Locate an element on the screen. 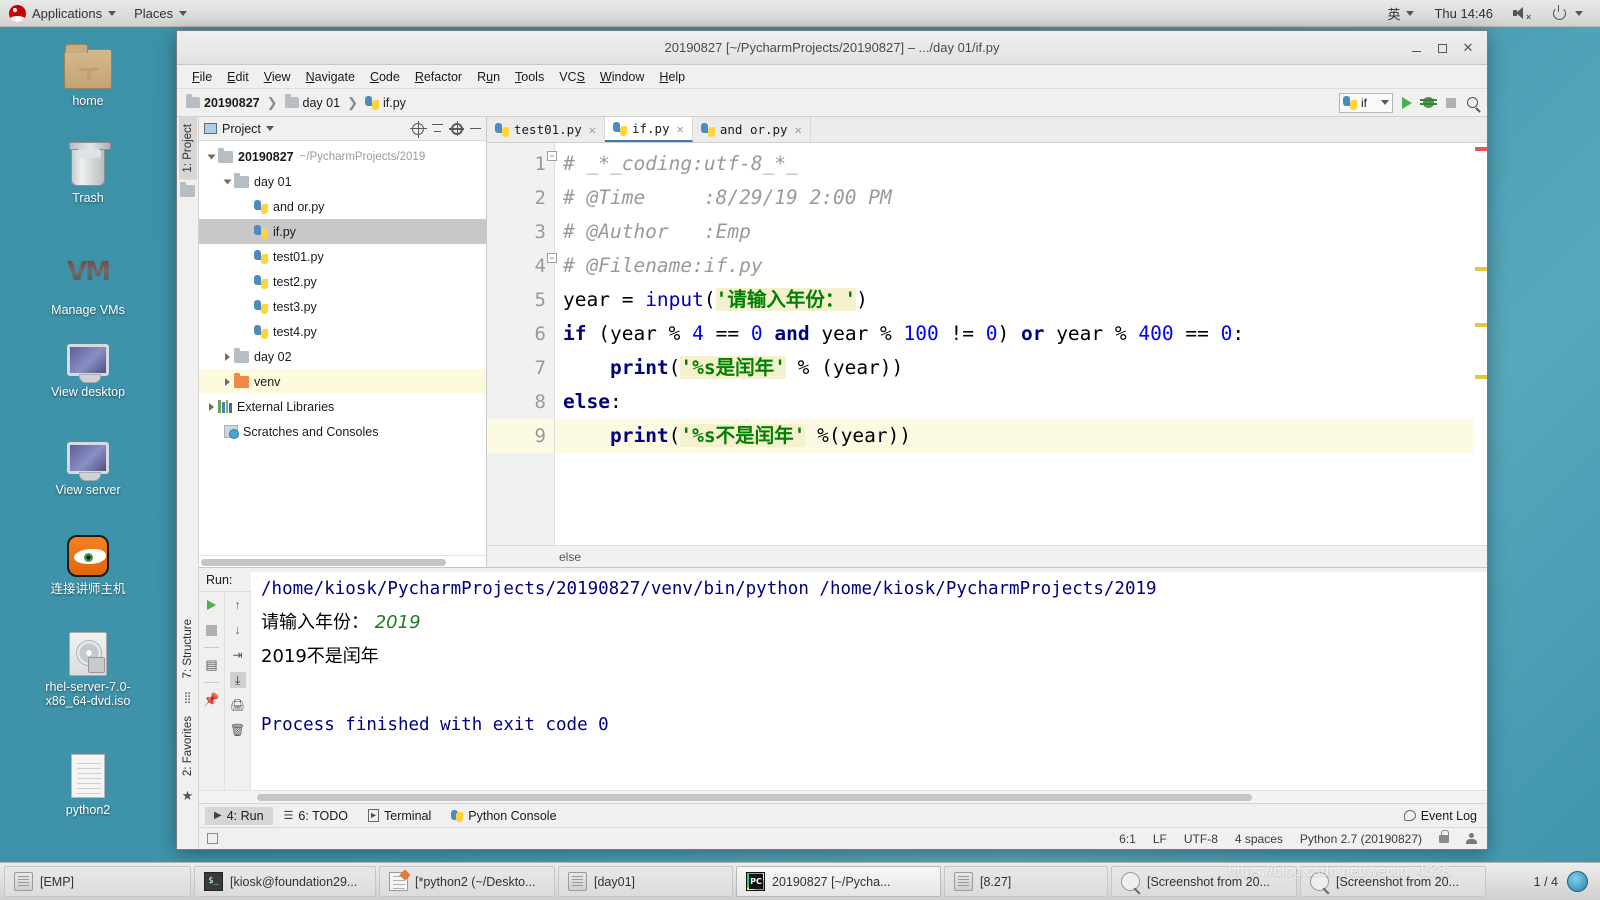  lock-icon is located at coordinates (1444, 836).